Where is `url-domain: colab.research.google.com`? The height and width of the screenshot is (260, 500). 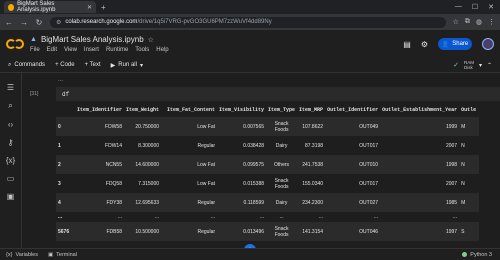
url-domain: colab.research.google.com is located at coordinates (101, 22).